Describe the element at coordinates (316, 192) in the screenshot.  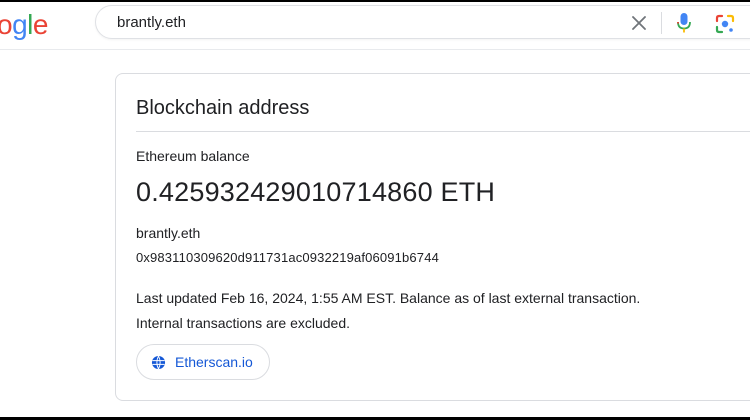
I see `balance-value: 0.425932429010714860 ETH` at that location.